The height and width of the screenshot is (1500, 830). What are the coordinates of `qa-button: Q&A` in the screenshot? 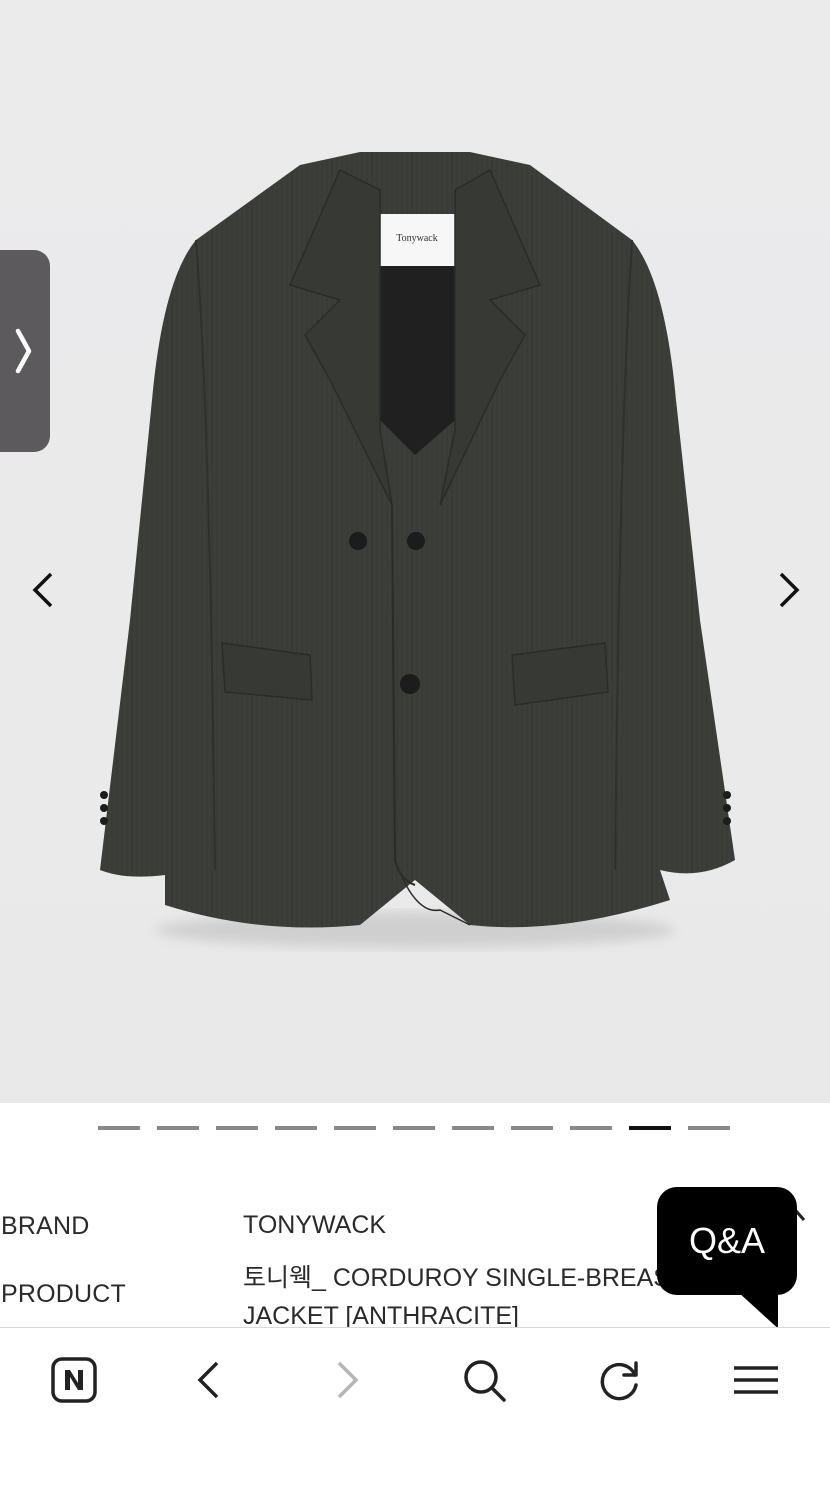 It's located at (727, 1241).